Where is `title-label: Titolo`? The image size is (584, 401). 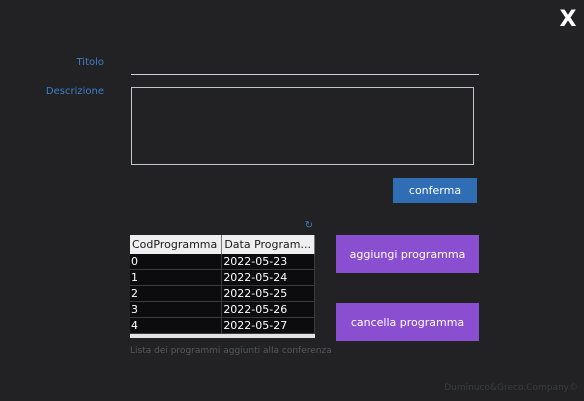 title-label: Titolo is located at coordinates (90, 62).